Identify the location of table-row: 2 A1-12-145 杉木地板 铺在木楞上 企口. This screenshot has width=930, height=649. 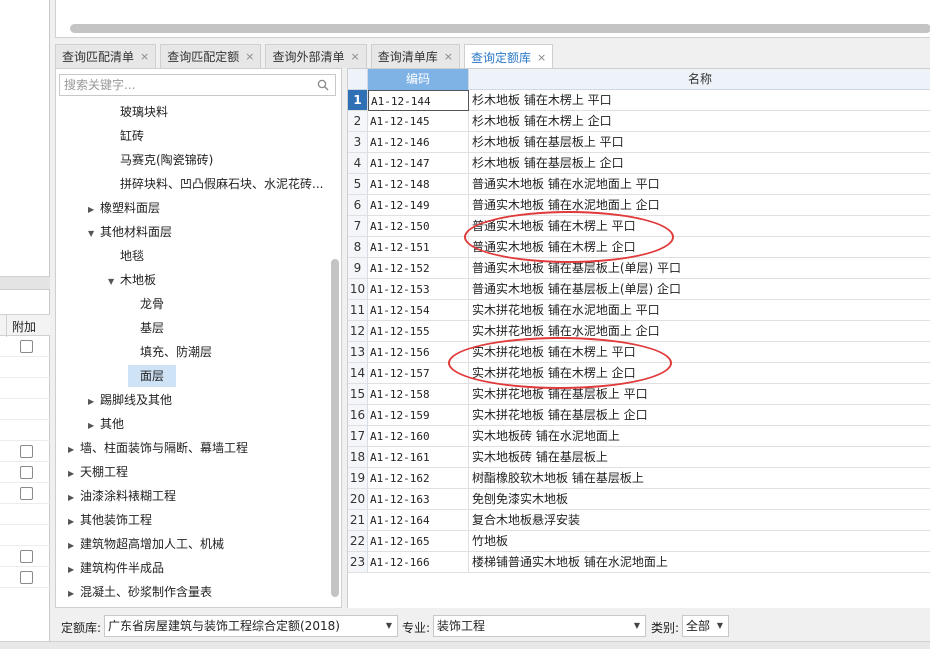
(639, 121).